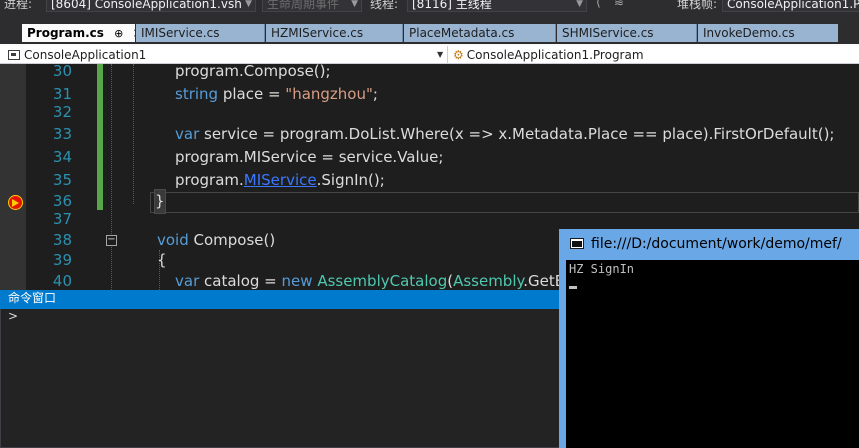  I want to click on tab-label: HZMIService.cs, so click(317, 33).